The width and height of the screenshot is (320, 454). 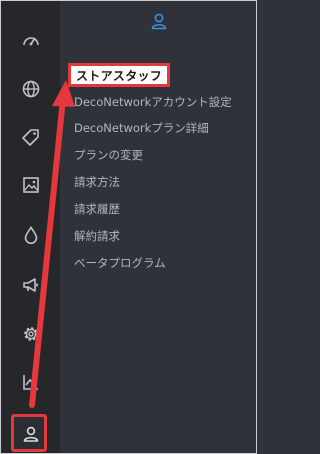 I want to click on megaphone-icon, so click(x=30, y=285).